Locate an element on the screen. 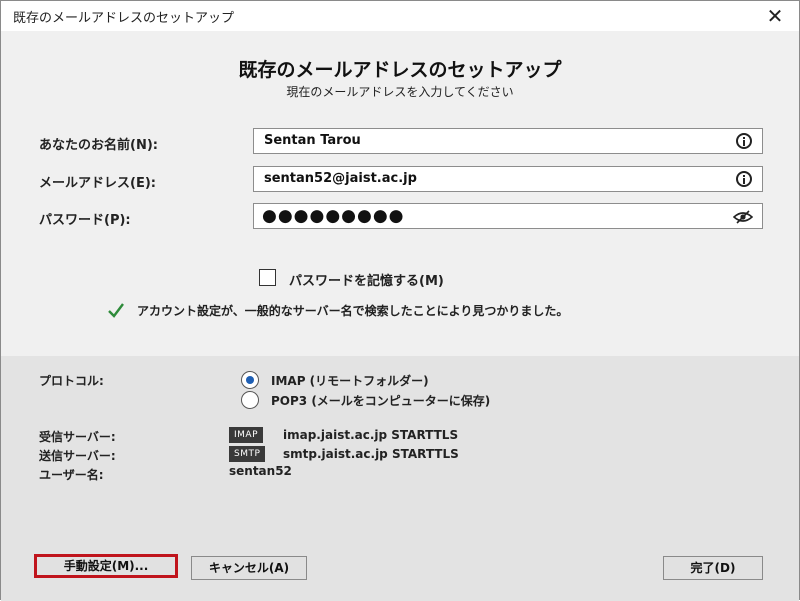 This screenshot has height=601, width=800. remember-password-checkbox is located at coordinates (267, 277).